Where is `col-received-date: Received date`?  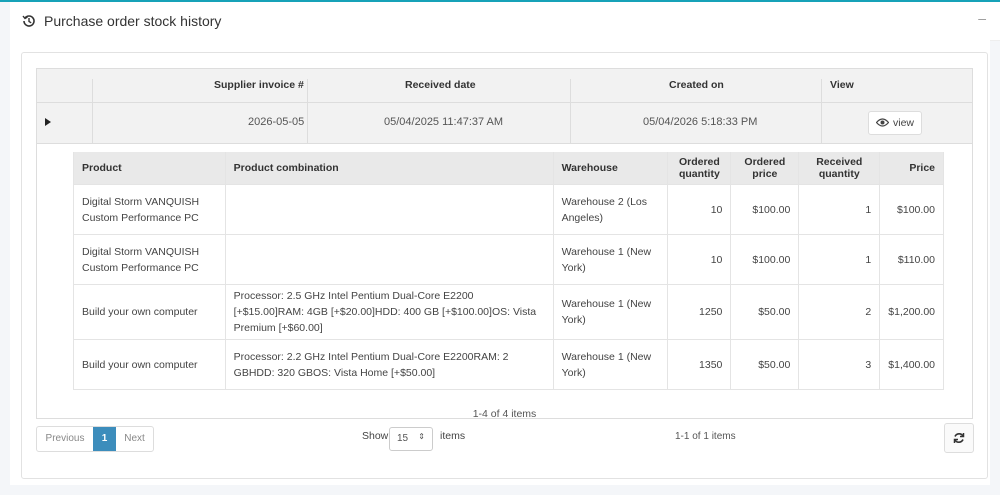
col-received-date: Received date is located at coordinates (440, 85).